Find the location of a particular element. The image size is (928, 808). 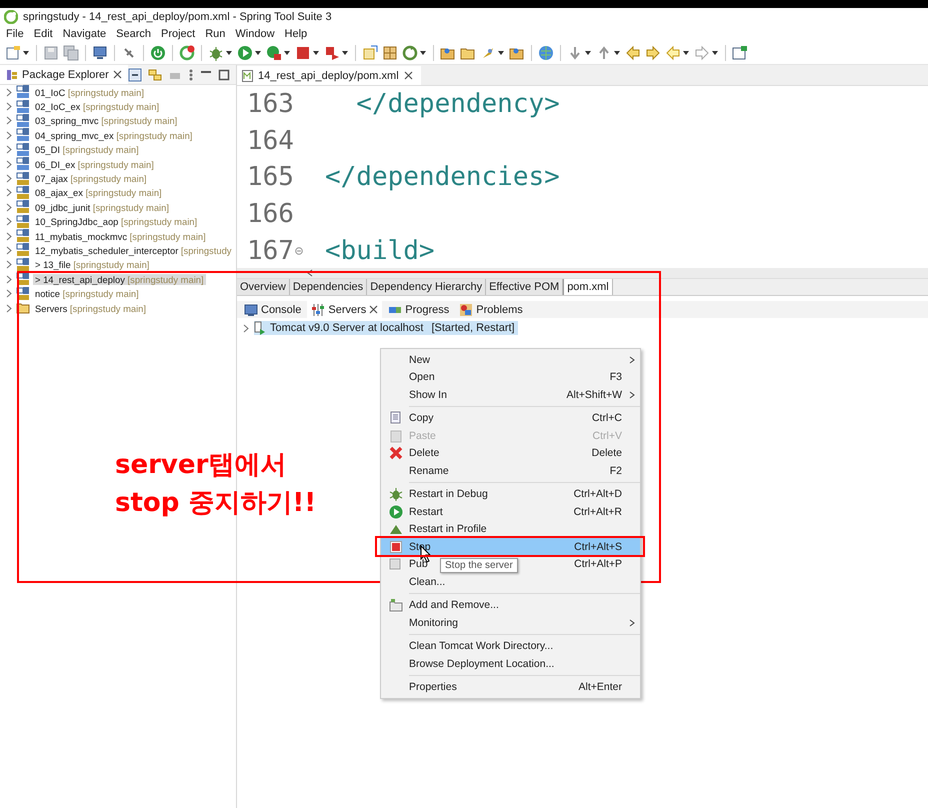

menu-item: Properties is located at coordinates (433, 687).